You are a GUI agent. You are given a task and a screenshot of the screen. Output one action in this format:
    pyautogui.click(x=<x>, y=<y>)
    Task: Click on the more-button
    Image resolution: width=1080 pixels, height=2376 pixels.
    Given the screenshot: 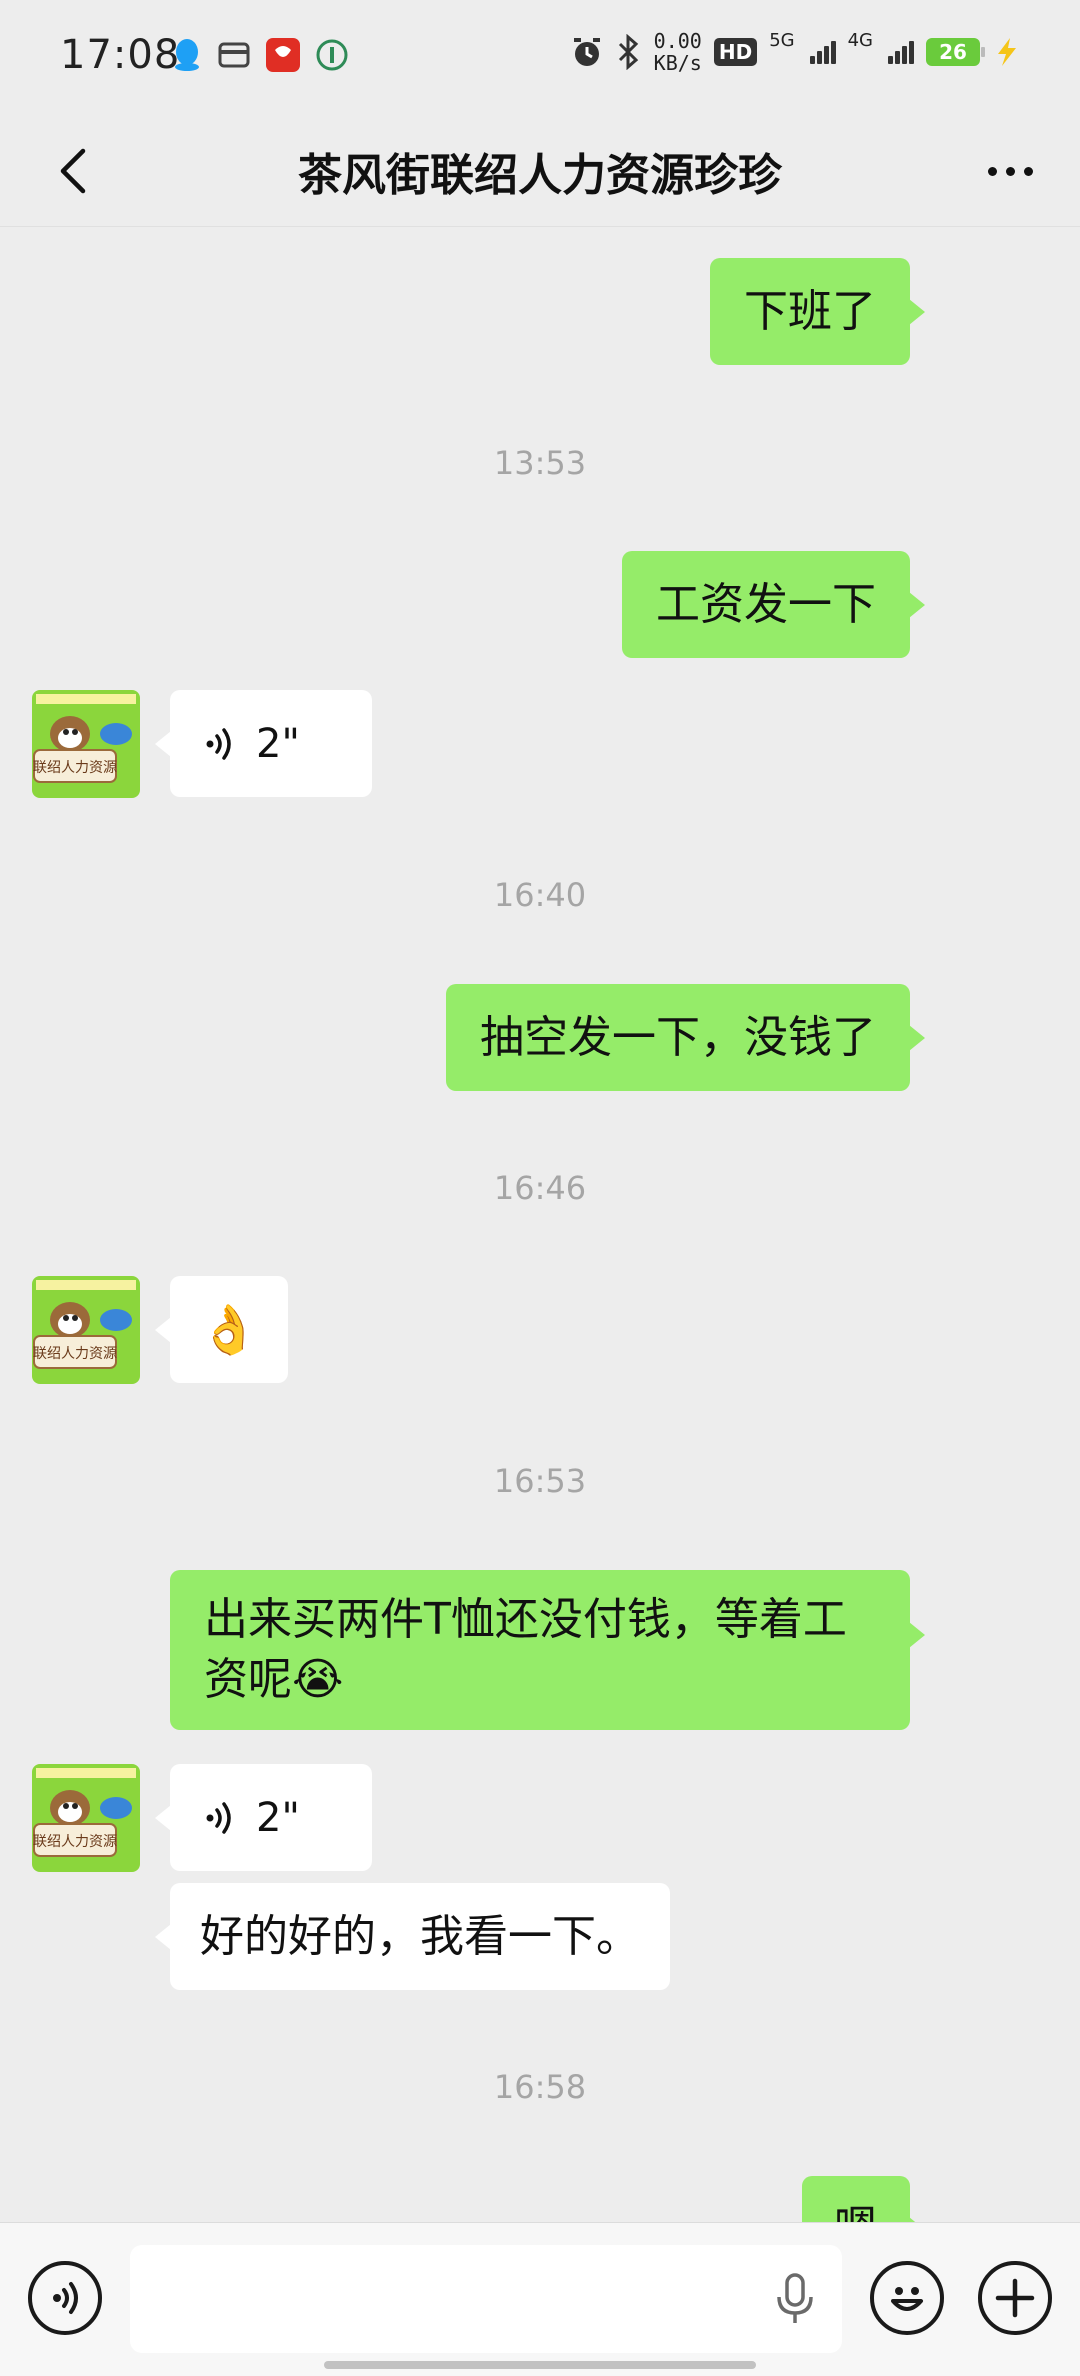 What is the action you would take?
    pyautogui.click(x=1010, y=171)
    